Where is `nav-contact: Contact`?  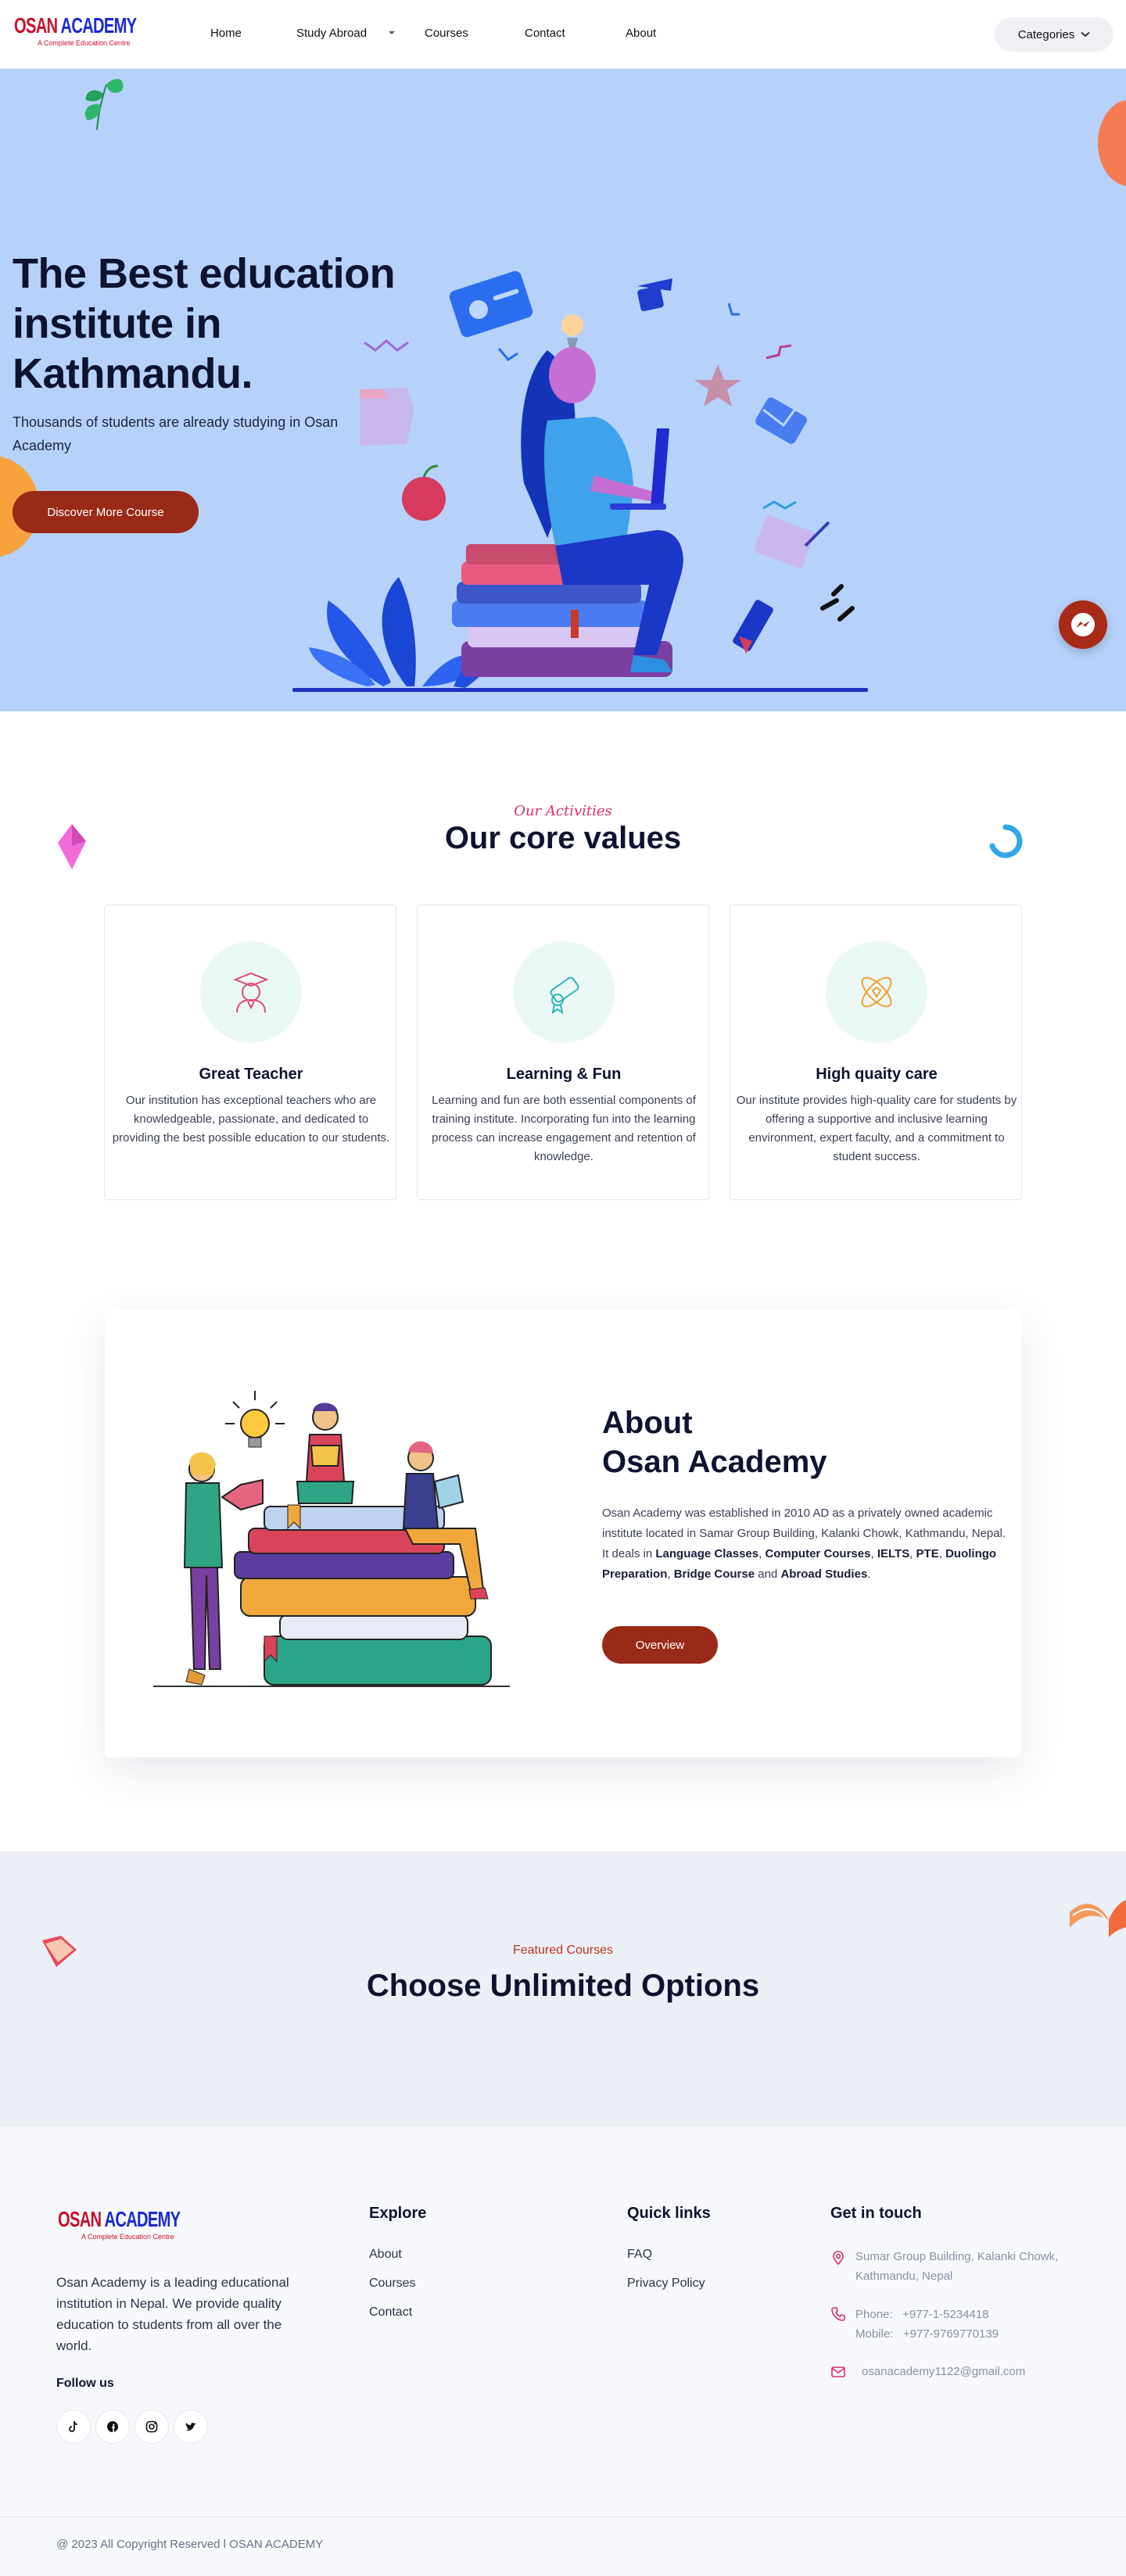 nav-contact: Contact is located at coordinates (545, 33).